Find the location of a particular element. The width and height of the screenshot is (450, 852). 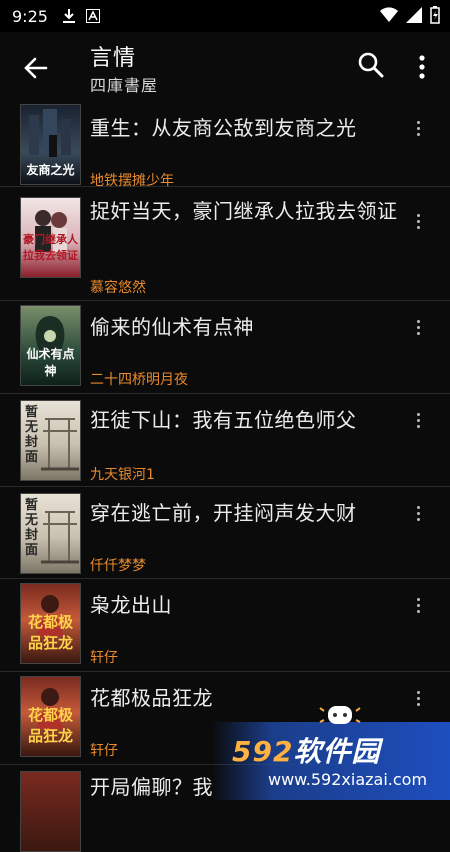

page-title: 言情 is located at coordinates (113, 58).